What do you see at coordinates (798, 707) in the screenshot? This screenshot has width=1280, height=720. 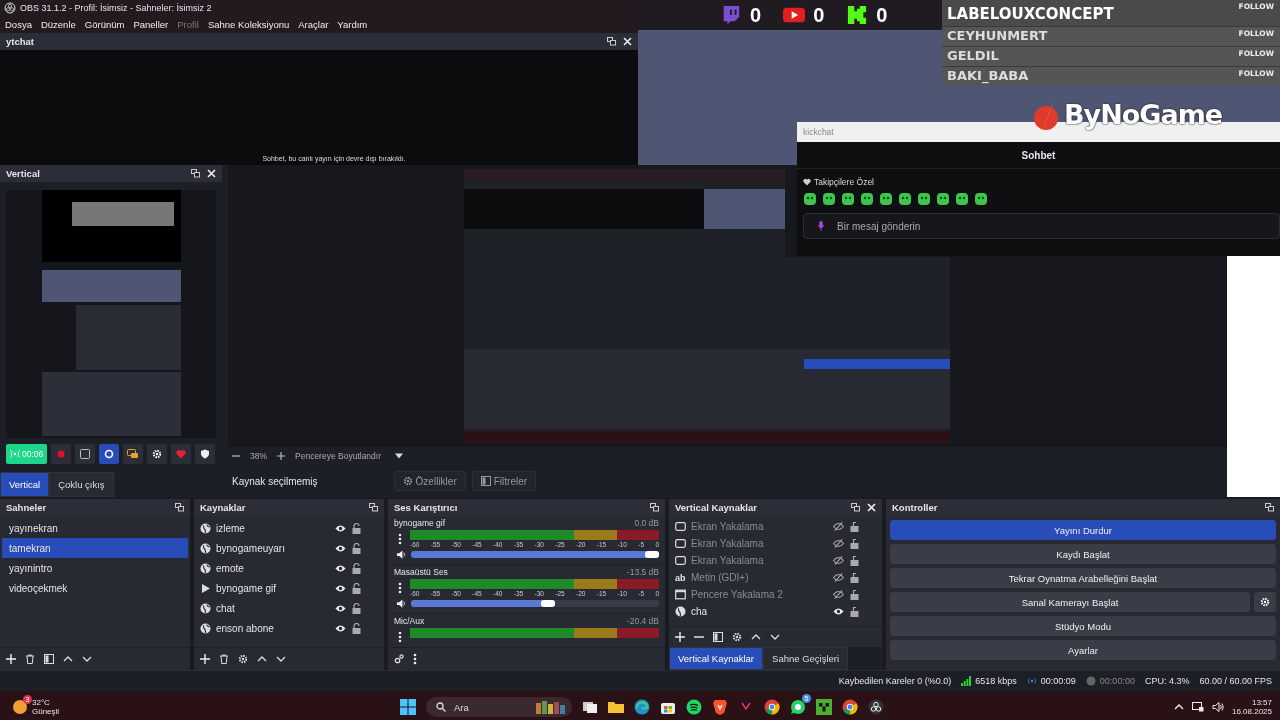 I see `chat-phone-icon` at bounding box center [798, 707].